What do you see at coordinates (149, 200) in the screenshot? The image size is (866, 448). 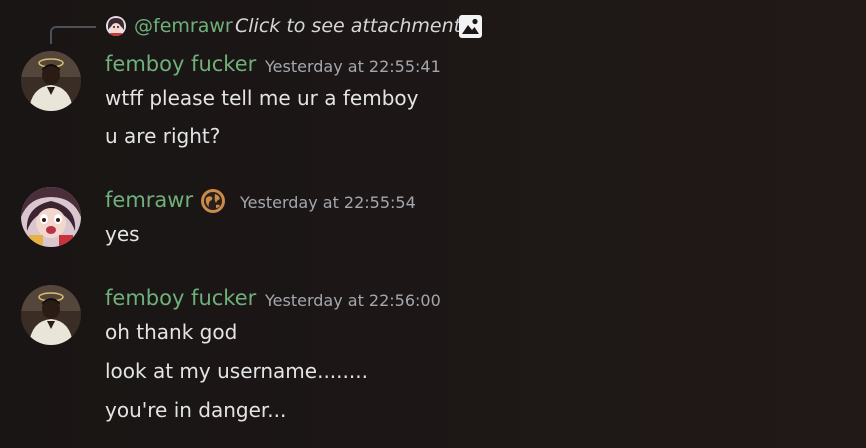 I see `message-author: femrawr` at bounding box center [149, 200].